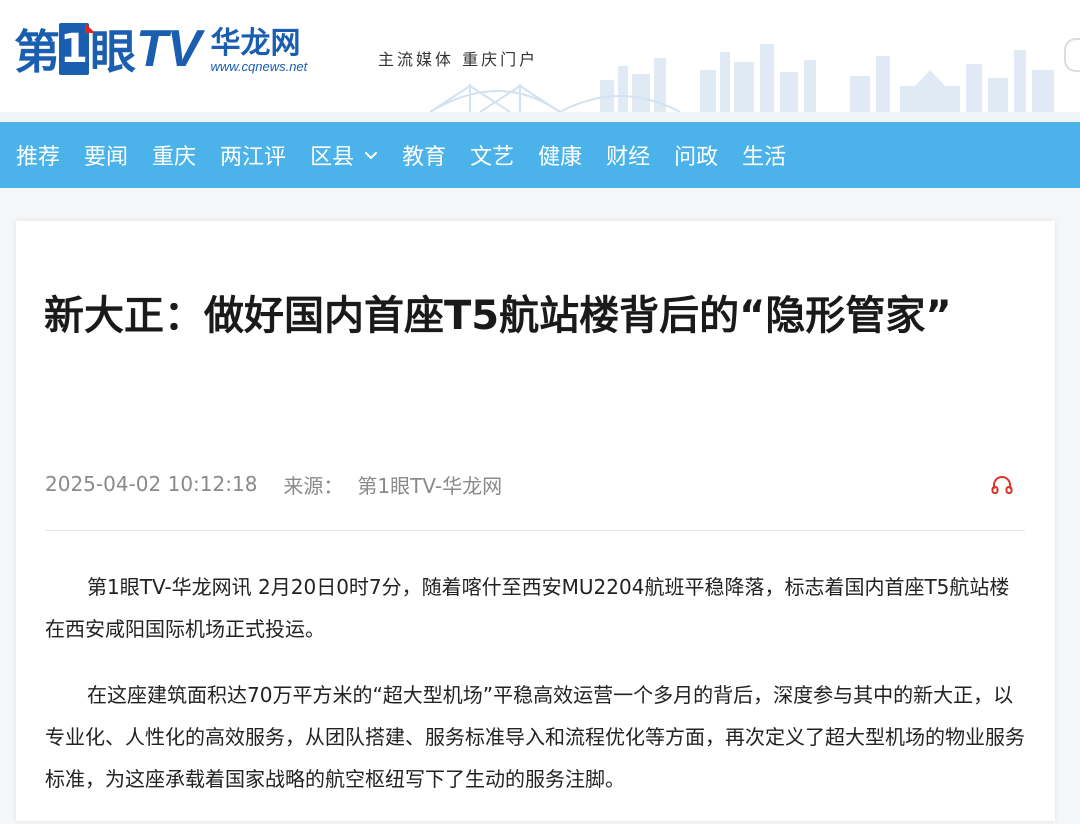  Describe the element at coordinates (696, 157) in the screenshot. I see `nav-item-label: 问政` at that location.